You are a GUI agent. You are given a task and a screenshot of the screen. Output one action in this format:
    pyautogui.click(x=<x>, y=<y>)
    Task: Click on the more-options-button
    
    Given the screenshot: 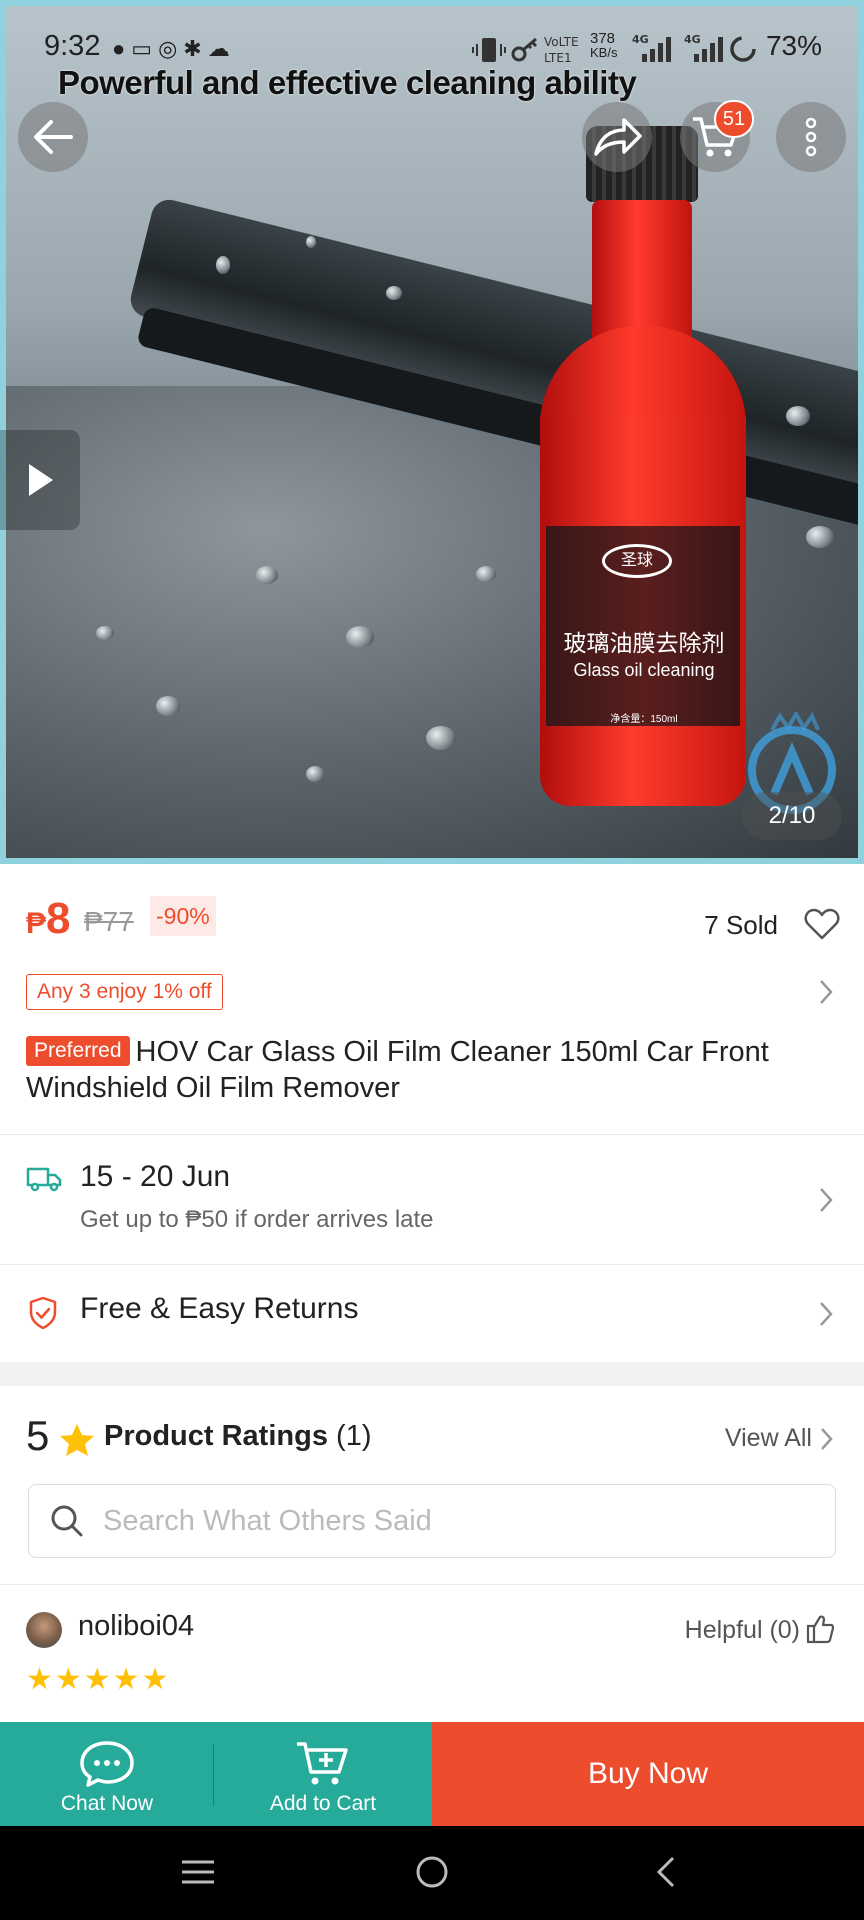 What is the action you would take?
    pyautogui.click(x=811, y=137)
    